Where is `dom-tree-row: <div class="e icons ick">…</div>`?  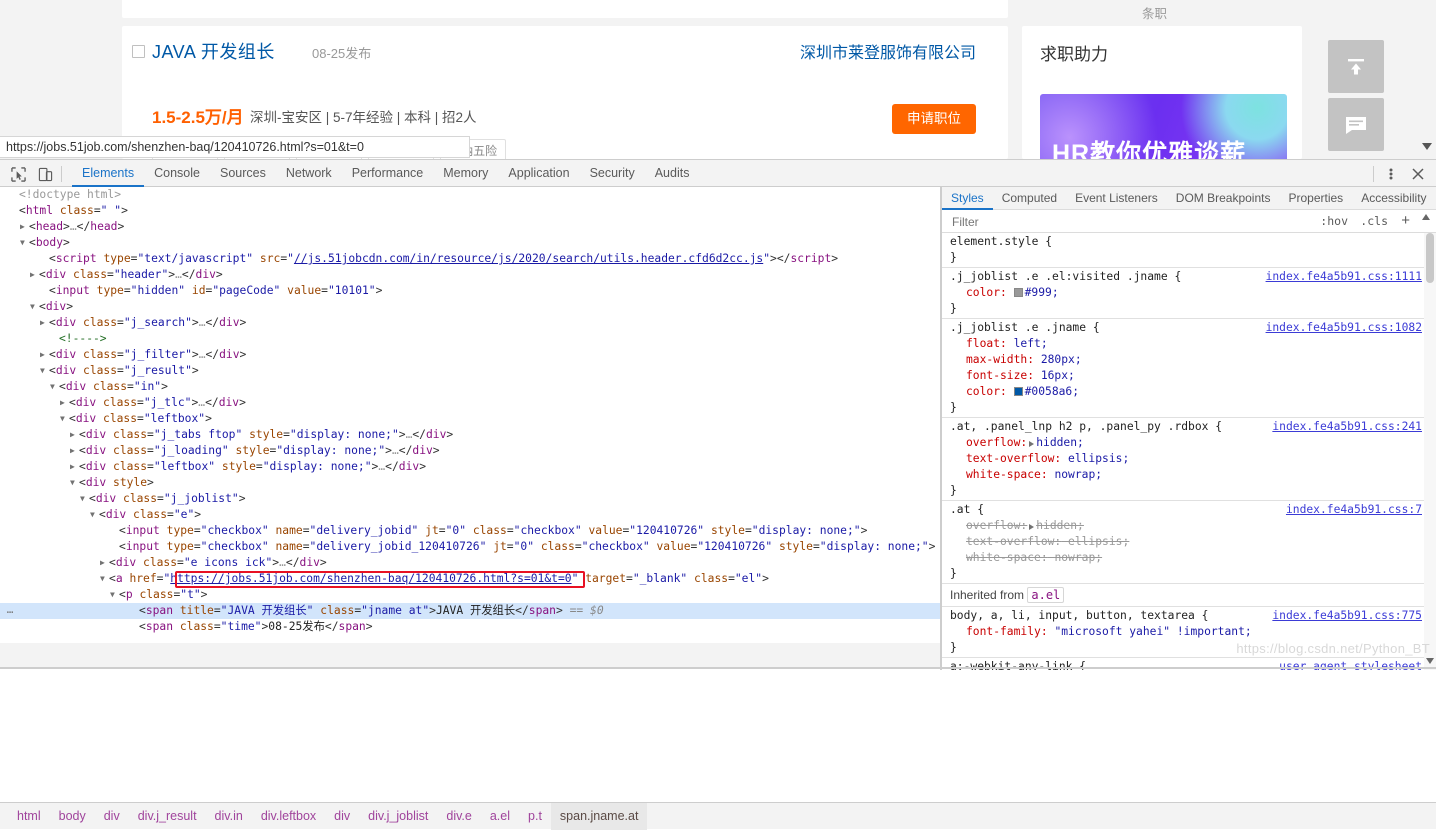 dom-tree-row: <div class="e icons ick">…</div> is located at coordinates (470, 563).